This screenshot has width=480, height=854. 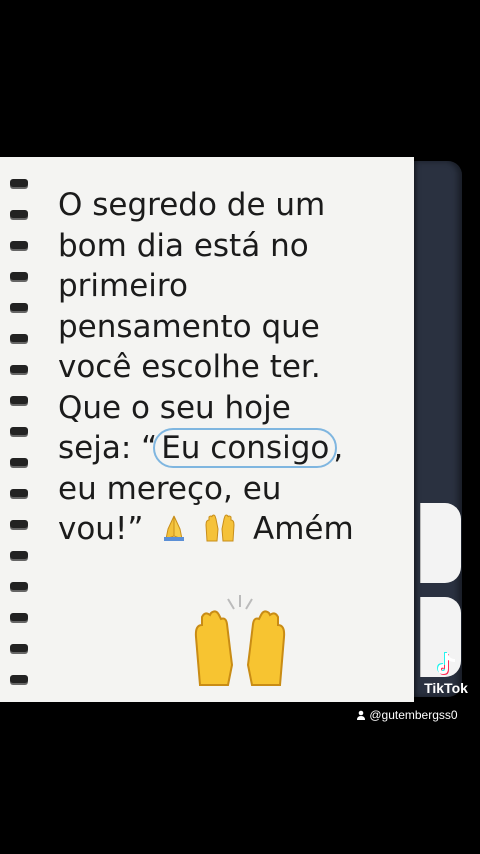 What do you see at coordinates (338, 448) in the screenshot?
I see `message-line: ,` at bounding box center [338, 448].